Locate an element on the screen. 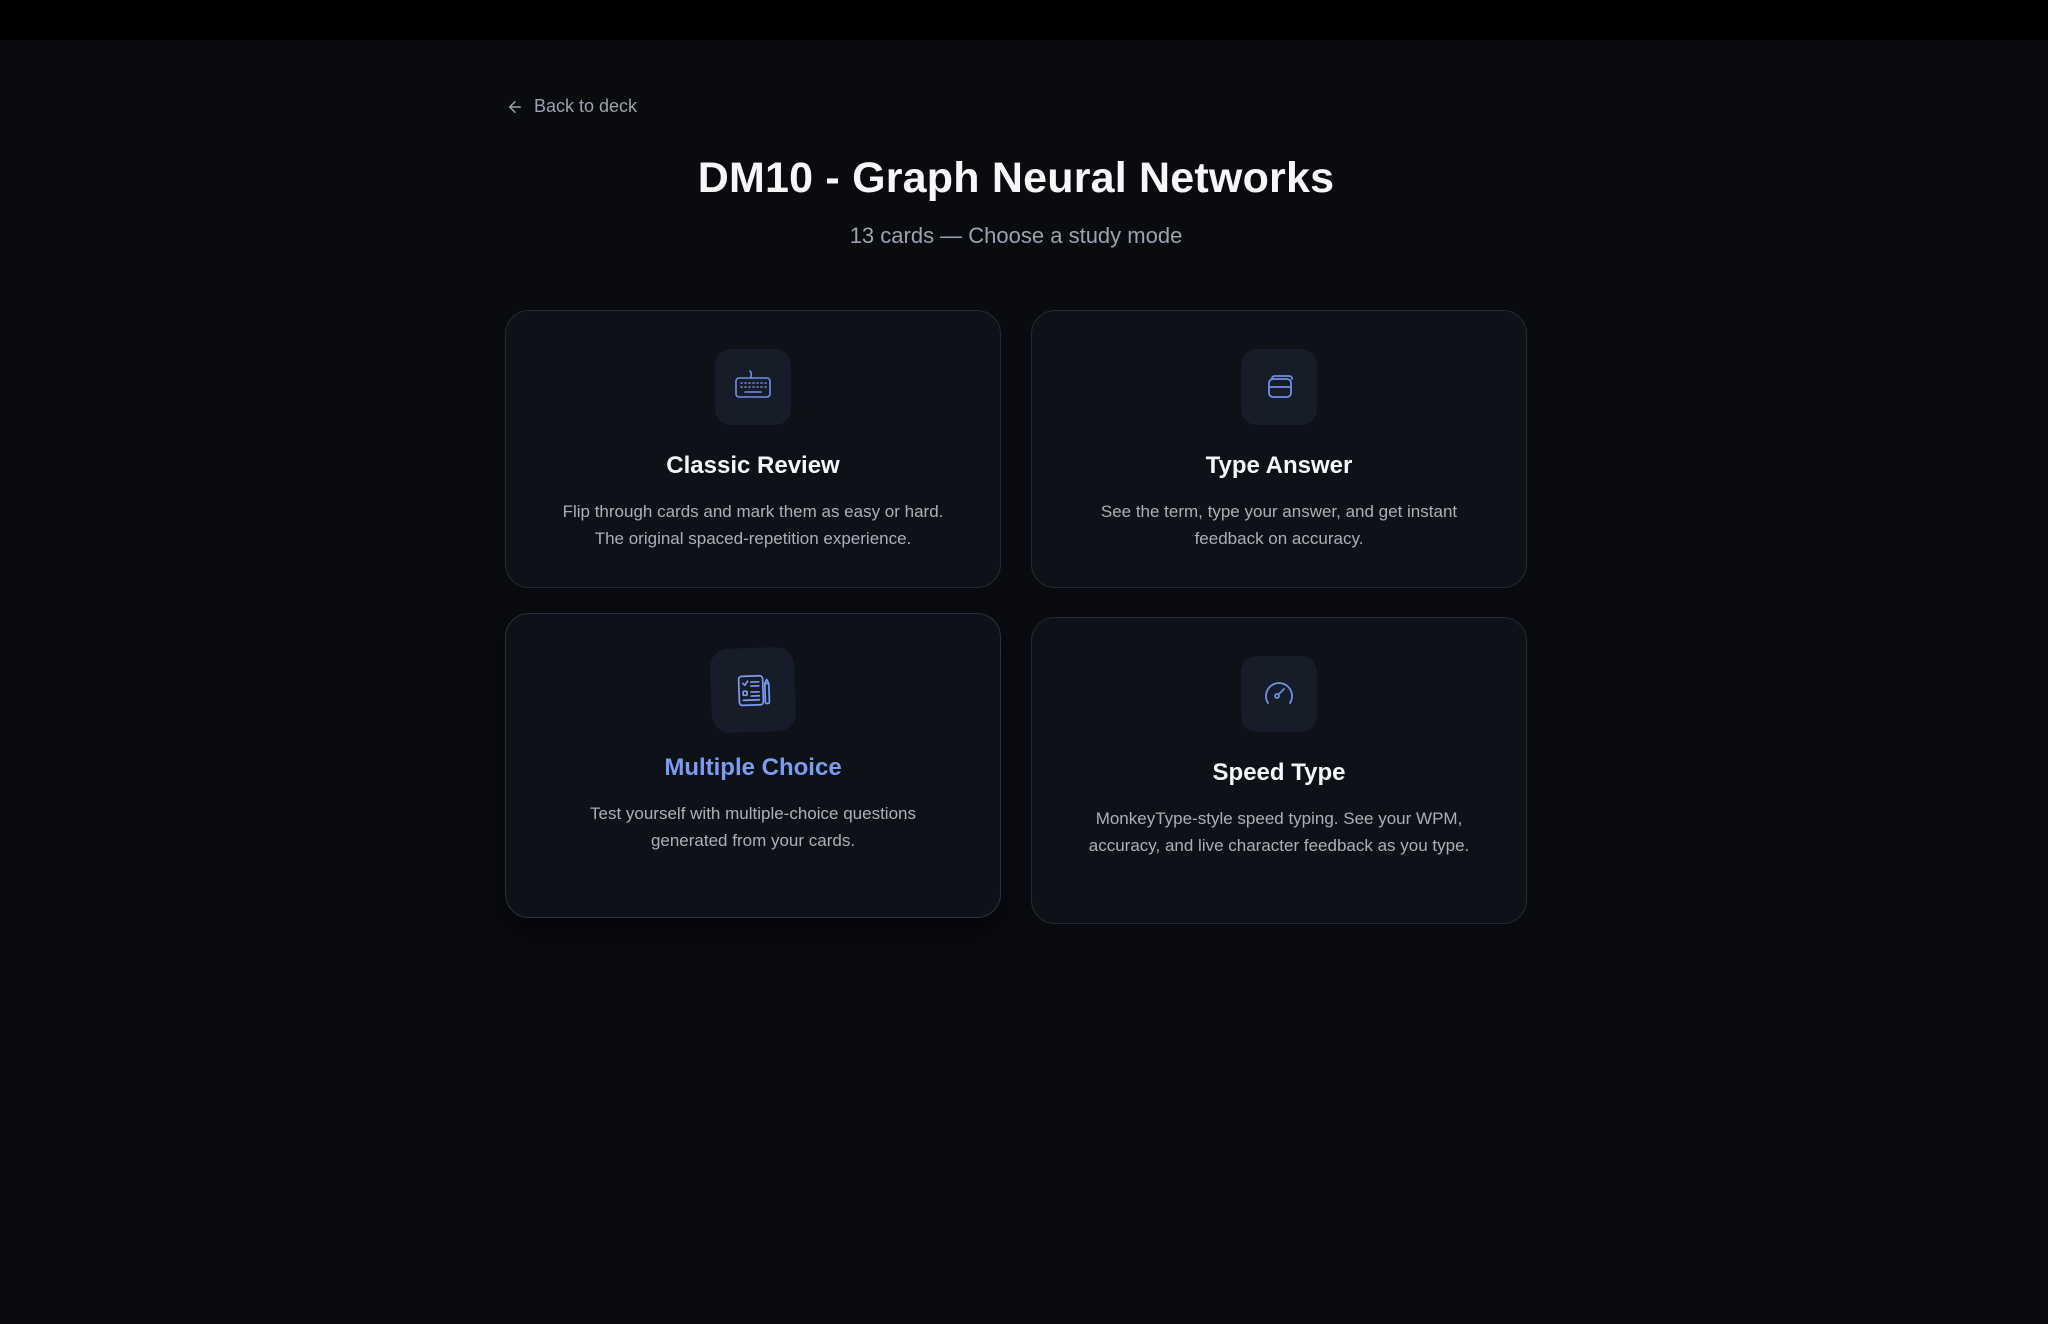 The image size is (2048, 1324). page-subtitle: 13 cards — Choose a study mode is located at coordinates (1016, 235).